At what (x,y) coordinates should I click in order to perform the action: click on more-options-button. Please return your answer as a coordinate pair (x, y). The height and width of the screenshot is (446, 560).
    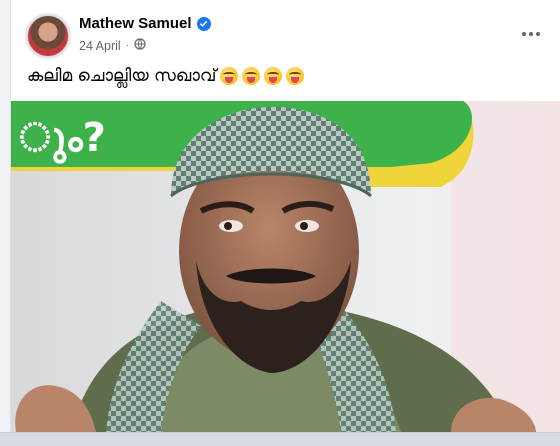
    Looking at the image, I should click on (531, 34).